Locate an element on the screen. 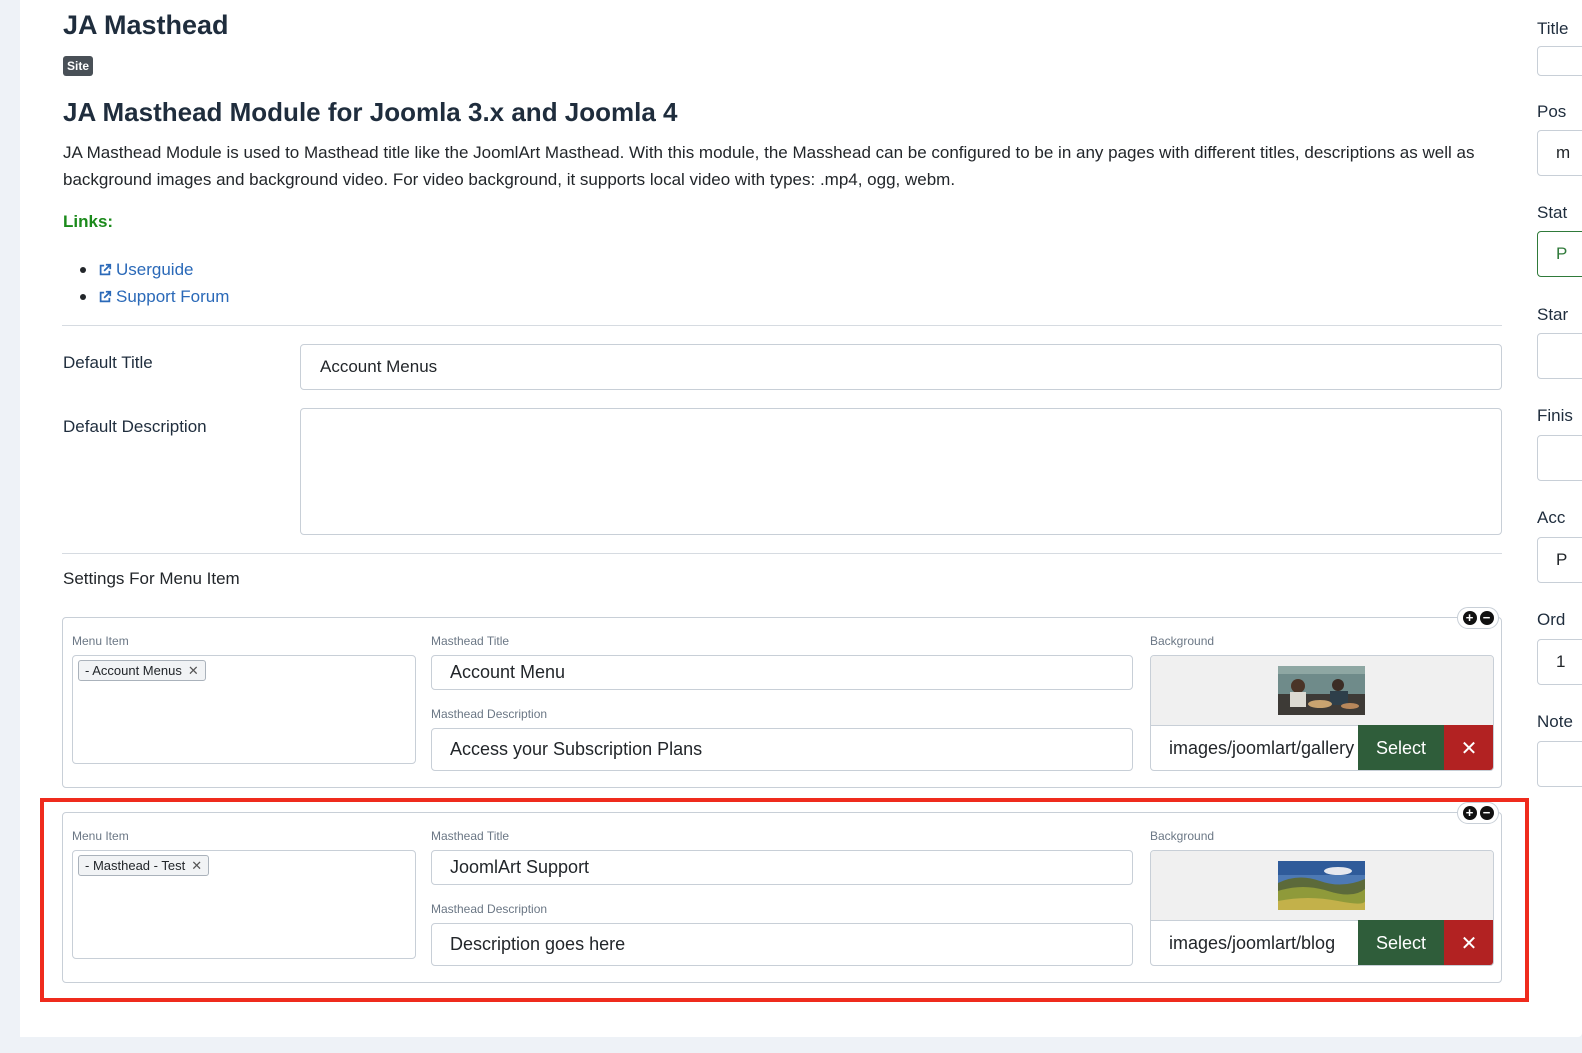 The height and width of the screenshot is (1053, 1582). link-userguide: Userguide is located at coordinates (154, 269).